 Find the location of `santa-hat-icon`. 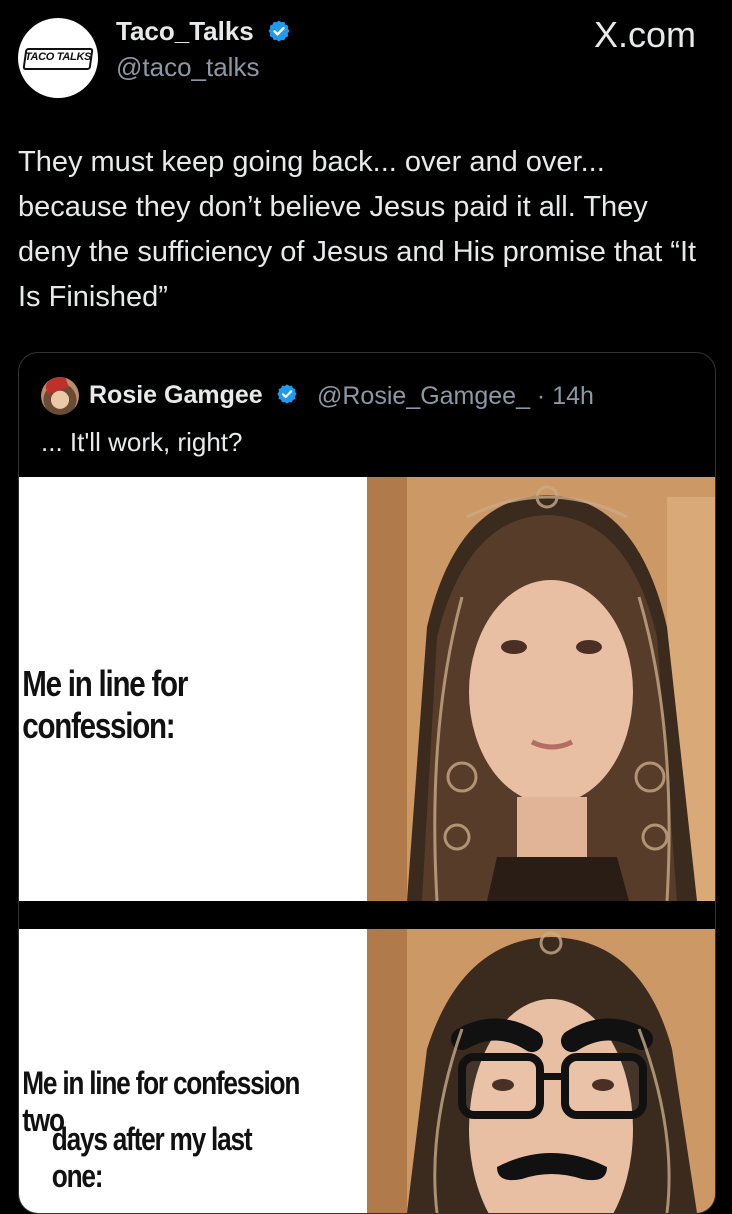

santa-hat-icon is located at coordinates (56, 386).